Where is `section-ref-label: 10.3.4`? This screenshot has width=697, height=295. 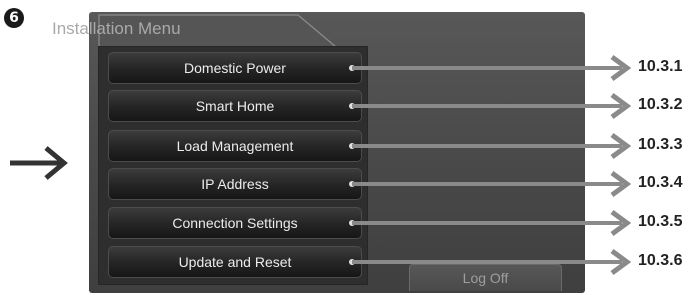 section-ref-label: 10.3.4 is located at coordinates (660, 182).